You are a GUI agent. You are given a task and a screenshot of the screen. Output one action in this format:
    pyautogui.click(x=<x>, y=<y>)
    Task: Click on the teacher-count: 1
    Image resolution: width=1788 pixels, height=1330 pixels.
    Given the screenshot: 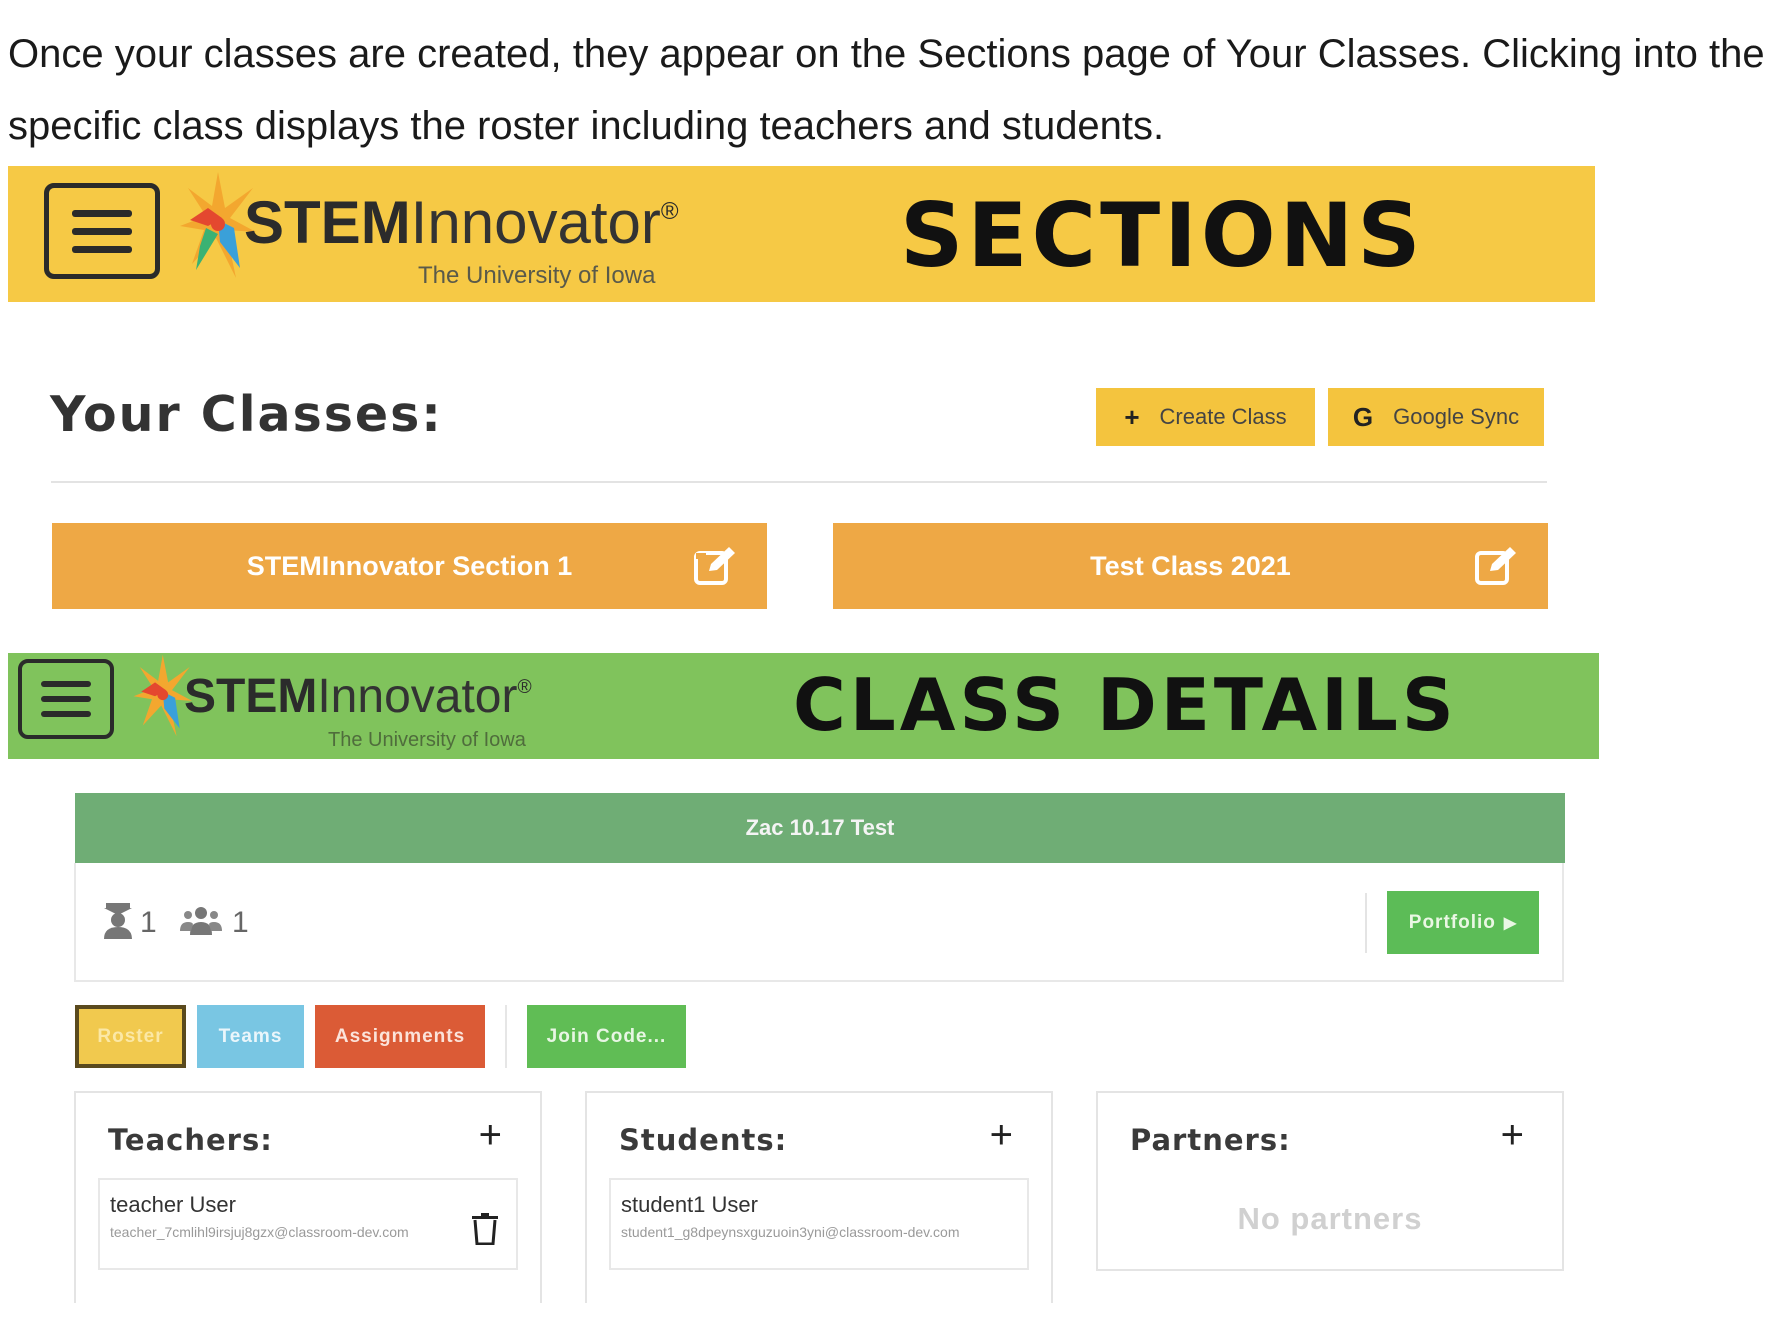 What is the action you would take?
    pyautogui.click(x=148, y=922)
    